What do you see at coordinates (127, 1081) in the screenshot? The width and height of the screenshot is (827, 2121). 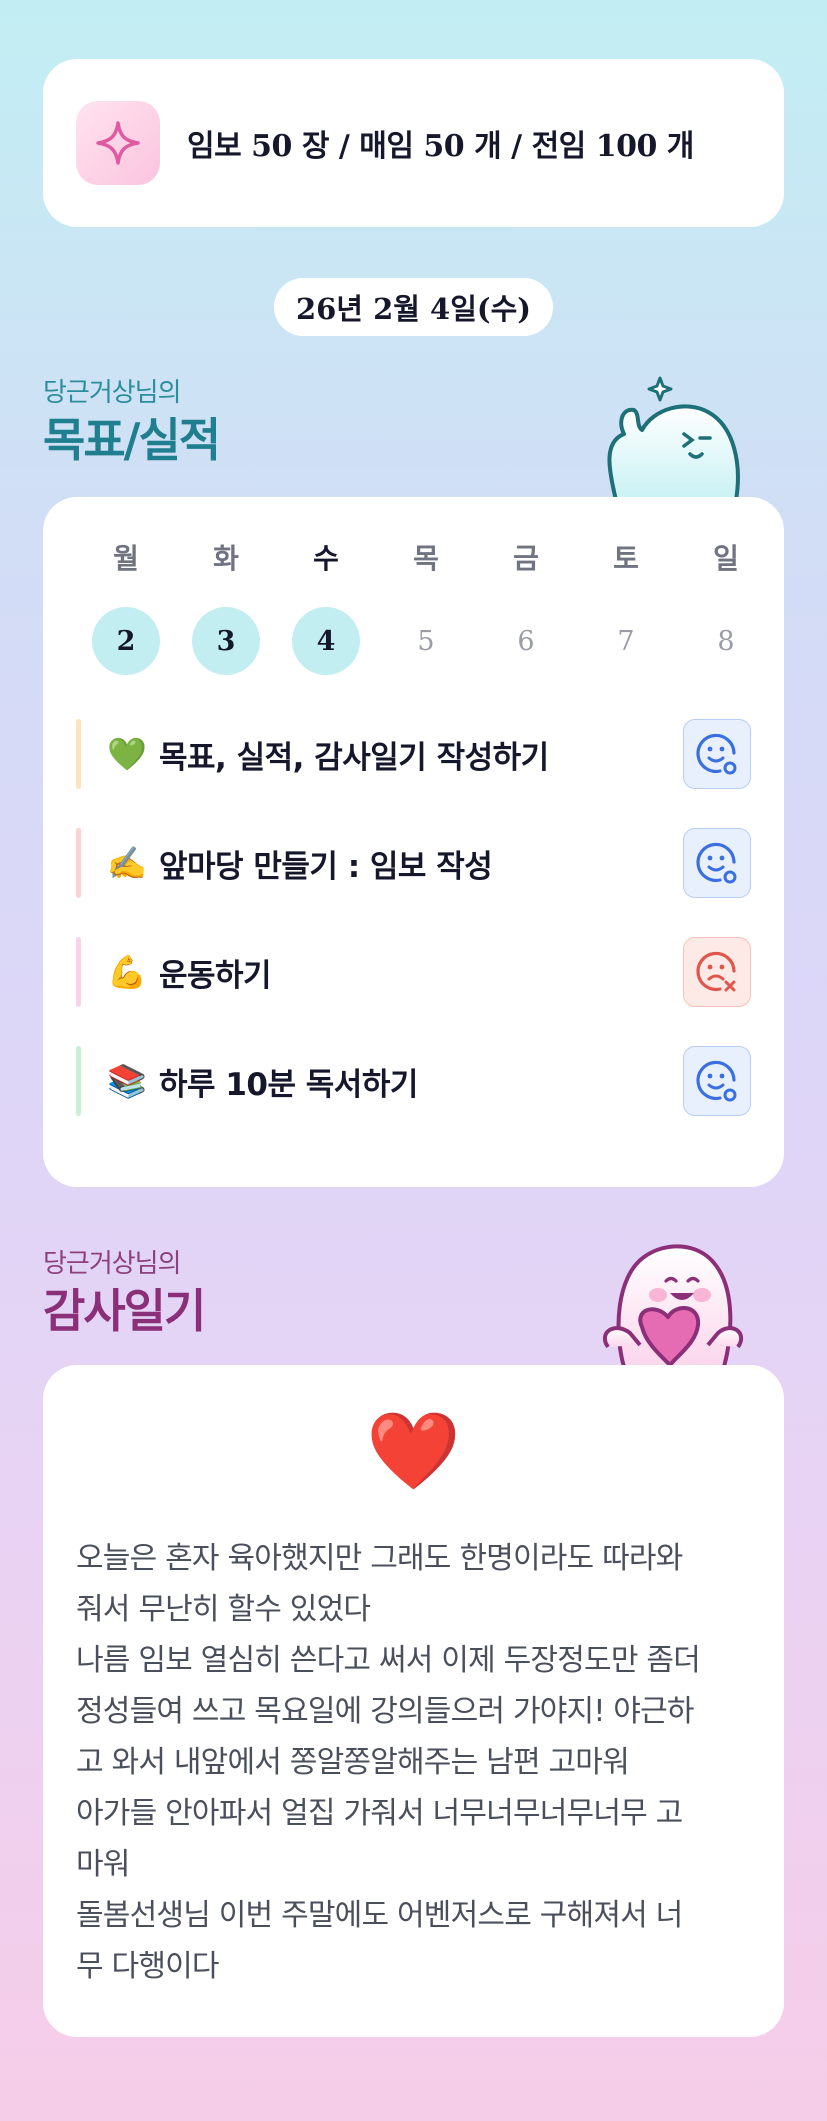 I see `books-icon: 📚` at bounding box center [127, 1081].